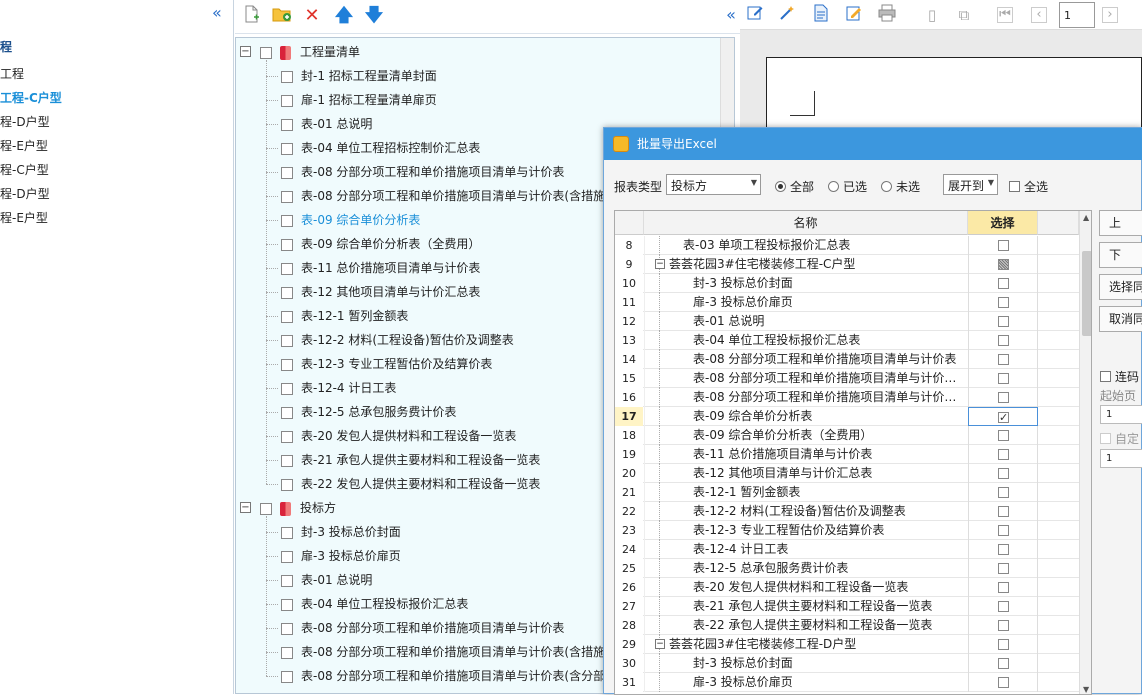  Describe the element at coordinates (794, 186) in the screenshot. I see `radio-all: 全部` at that location.